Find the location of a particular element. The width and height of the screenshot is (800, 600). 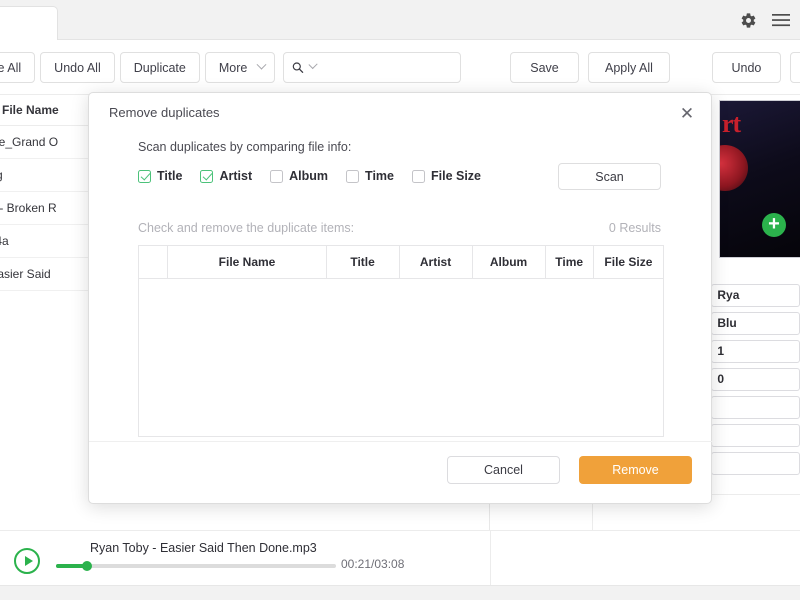

checkbox-title: Title is located at coordinates (160, 176).